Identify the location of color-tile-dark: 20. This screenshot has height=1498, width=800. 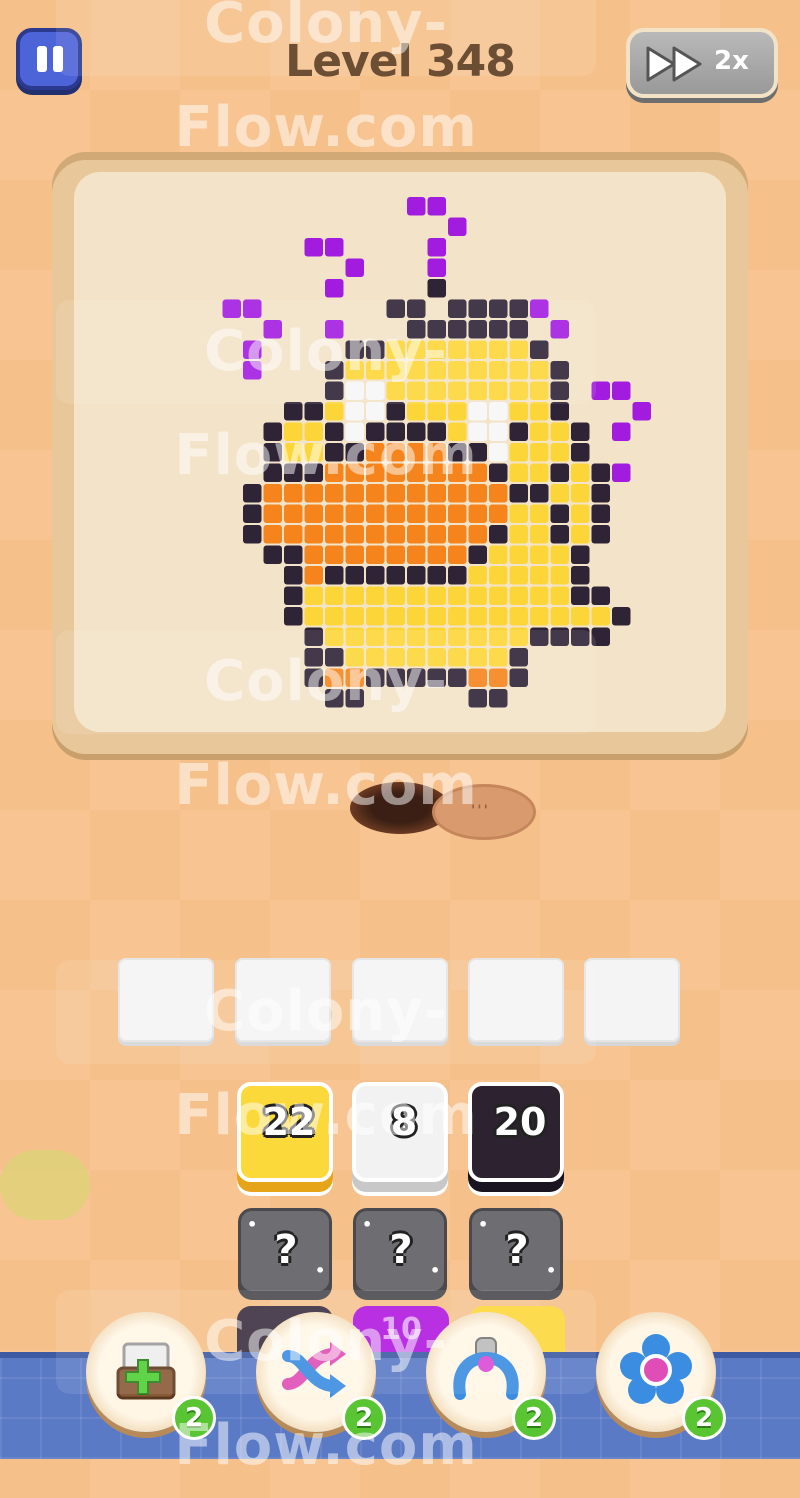
(516, 1132).